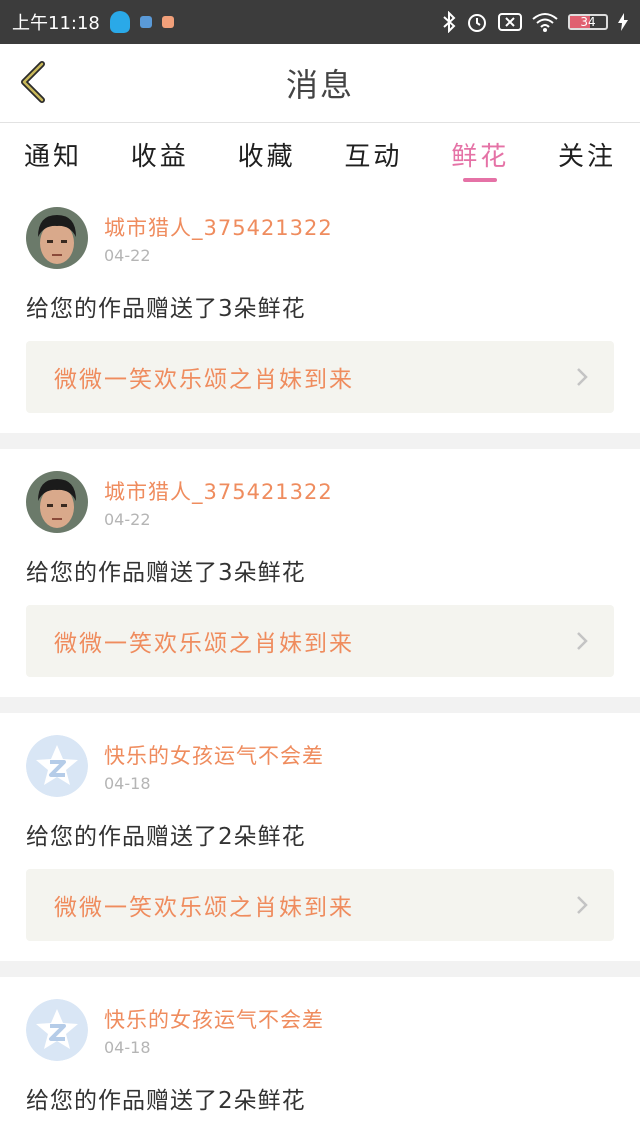 Image resolution: width=640 pixels, height=1138 pixels. I want to click on charging-icon, so click(623, 22).